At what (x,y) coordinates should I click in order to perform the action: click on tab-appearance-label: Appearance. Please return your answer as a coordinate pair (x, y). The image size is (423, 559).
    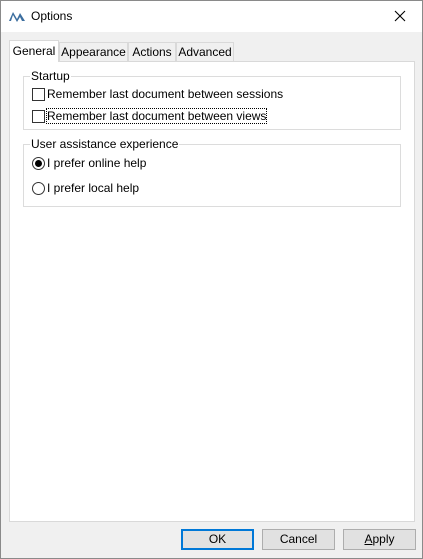
    Looking at the image, I should click on (93, 52).